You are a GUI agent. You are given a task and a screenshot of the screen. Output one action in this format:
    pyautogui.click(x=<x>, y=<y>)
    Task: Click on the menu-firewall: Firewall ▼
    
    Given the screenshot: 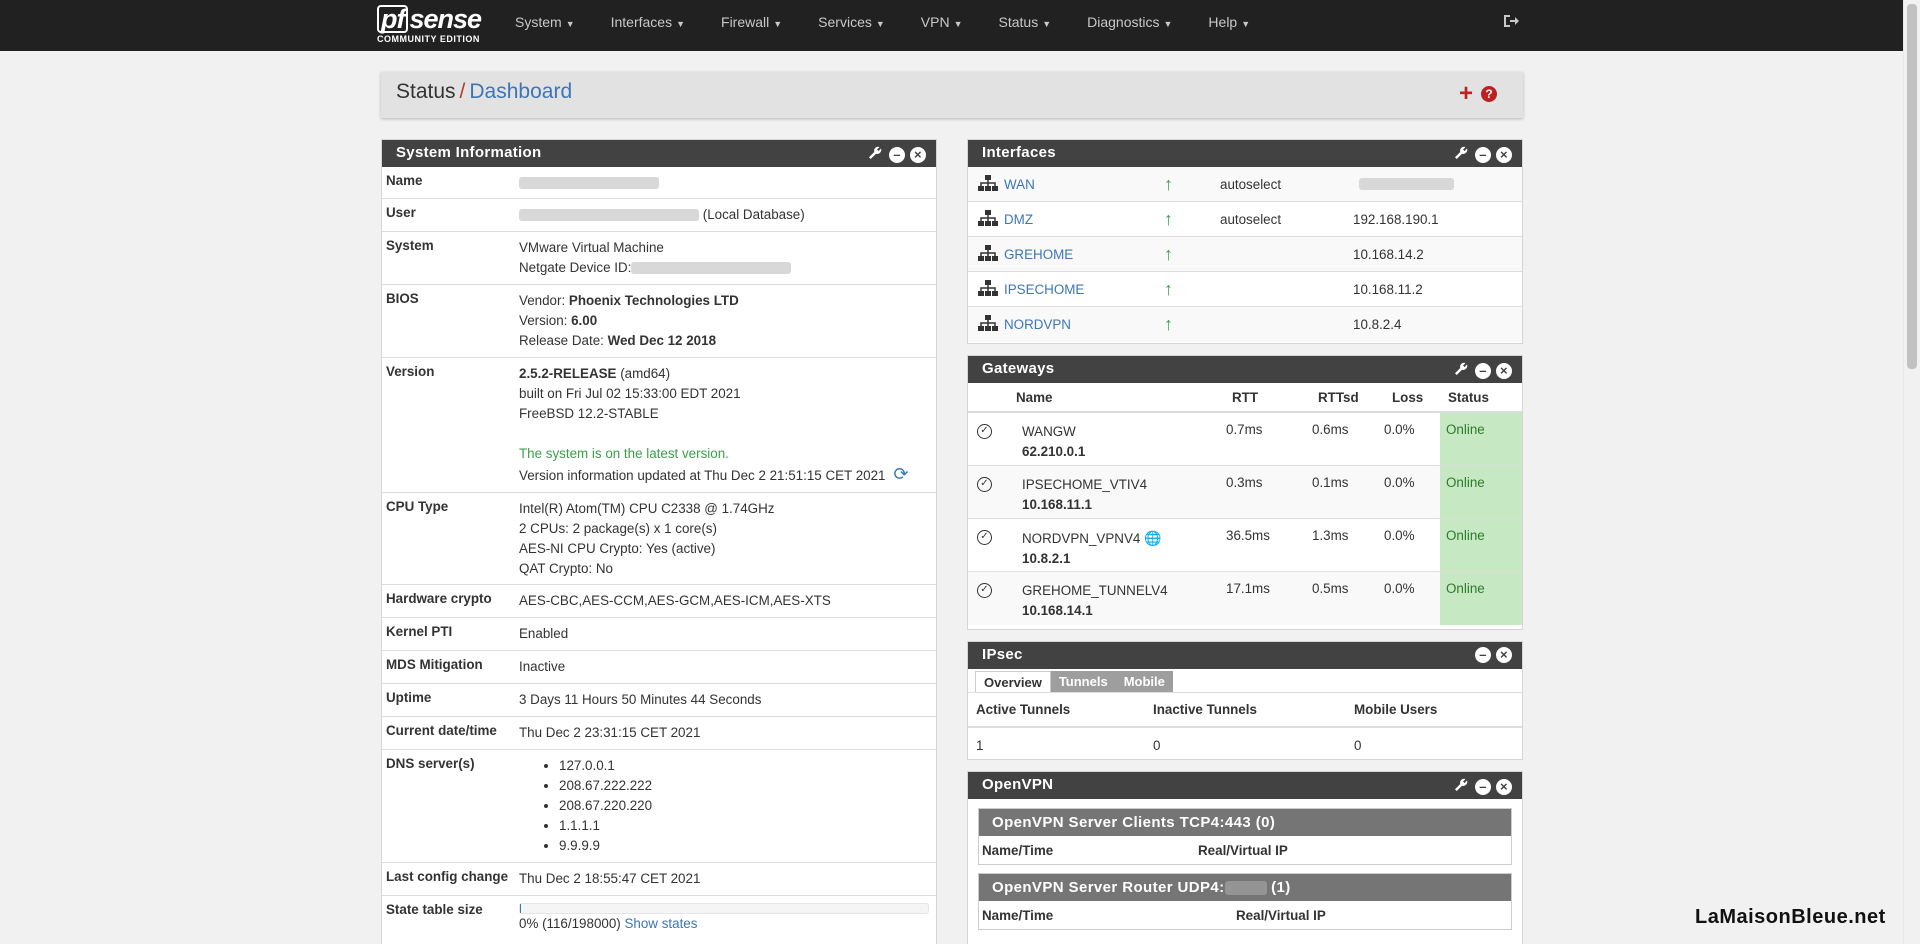 What is the action you would take?
    pyautogui.click(x=751, y=25)
    